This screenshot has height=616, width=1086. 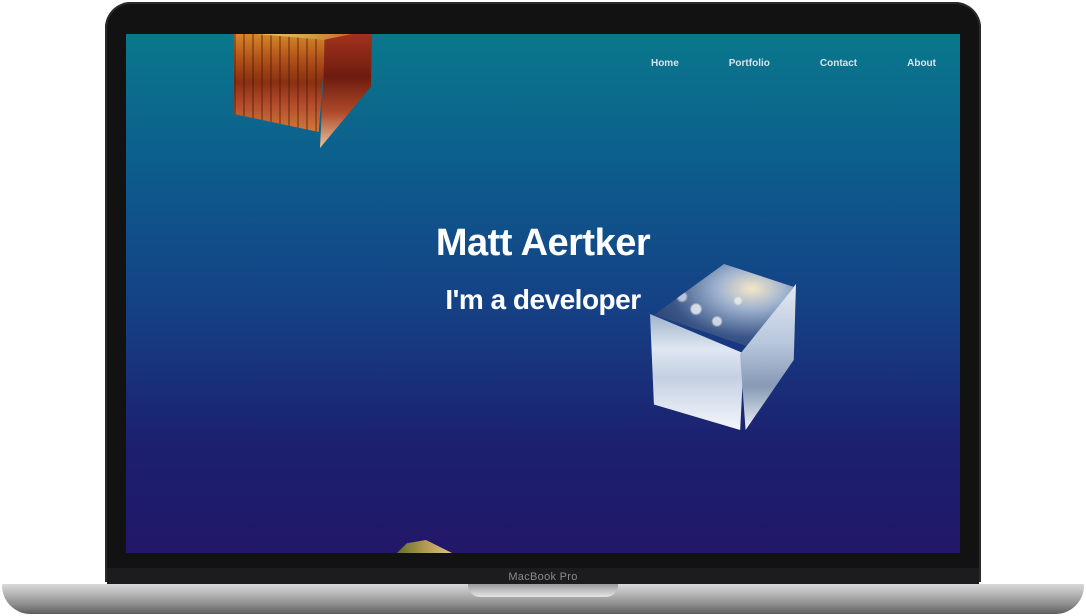 What do you see at coordinates (280, 83) in the screenshot?
I see `cube-front-face` at bounding box center [280, 83].